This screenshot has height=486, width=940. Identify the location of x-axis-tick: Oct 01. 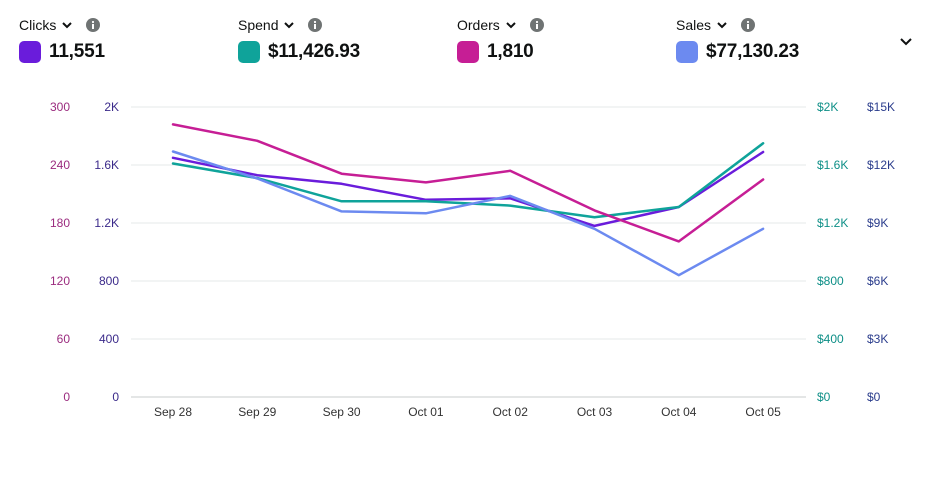
(426, 412).